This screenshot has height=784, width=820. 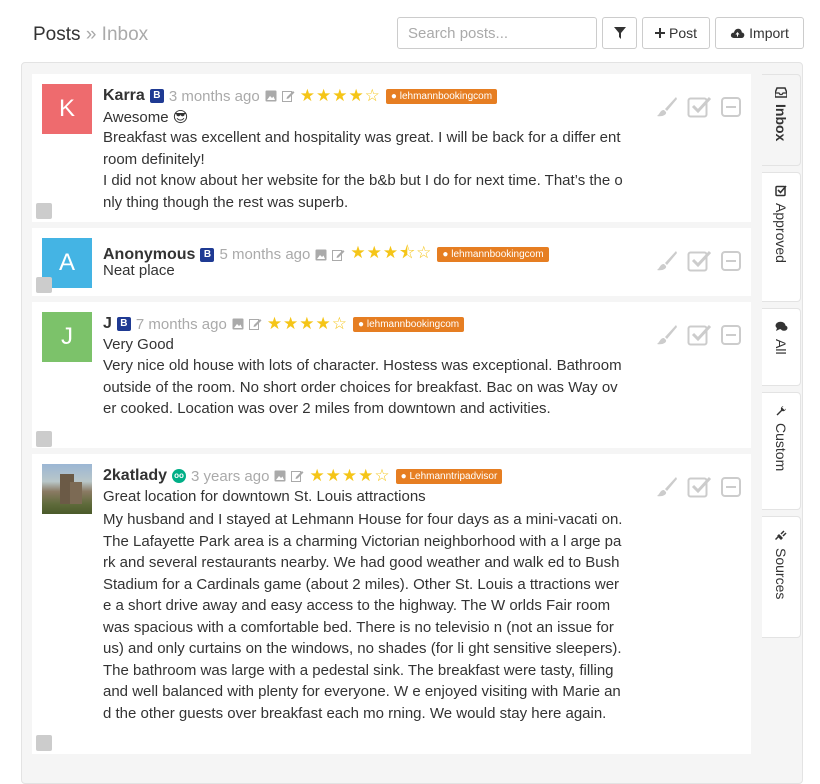 I want to click on filter-button, so click(x=619, y=33).